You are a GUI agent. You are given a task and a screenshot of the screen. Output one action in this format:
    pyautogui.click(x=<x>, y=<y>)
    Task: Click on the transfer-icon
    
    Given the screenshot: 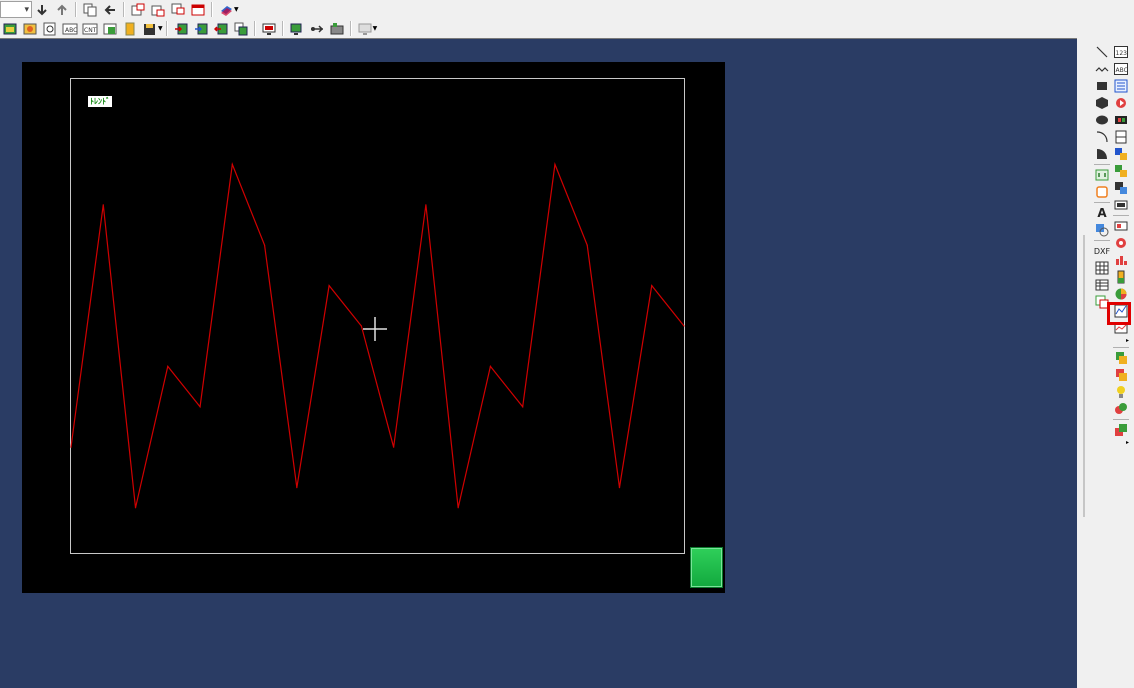 What is the action you would take?
    pyautogui.click(x=221, y=28)
    